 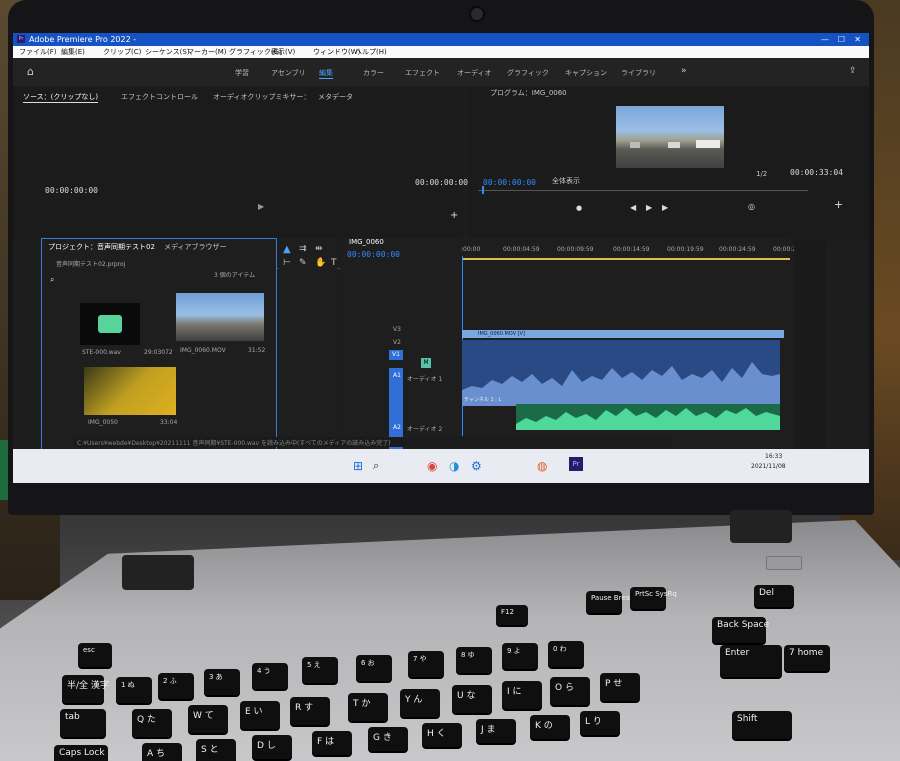 What do you see at coordinates (260, 715) in the screenshot?
I see `key-e: E い` at bounding box center [260, 715].